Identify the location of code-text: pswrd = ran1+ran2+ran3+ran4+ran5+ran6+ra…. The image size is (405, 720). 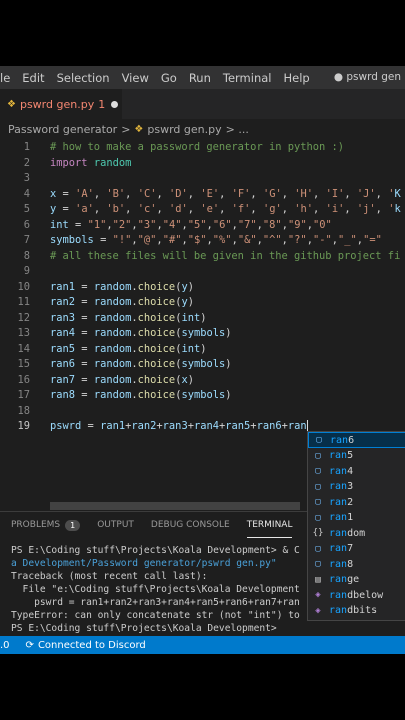
(179, 426).